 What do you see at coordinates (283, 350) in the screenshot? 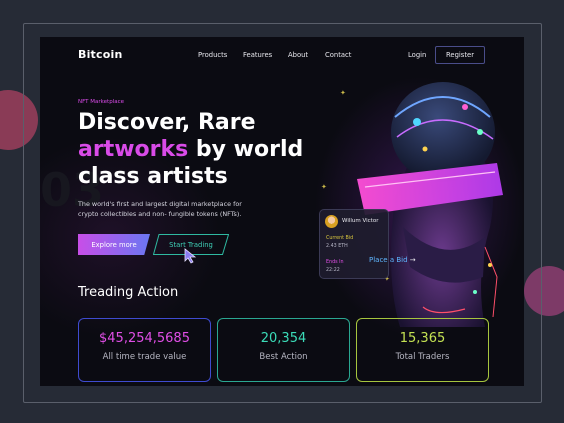
I see `stat-card-best-action: 20,354 Best Action` at bounding box center [283, 350].